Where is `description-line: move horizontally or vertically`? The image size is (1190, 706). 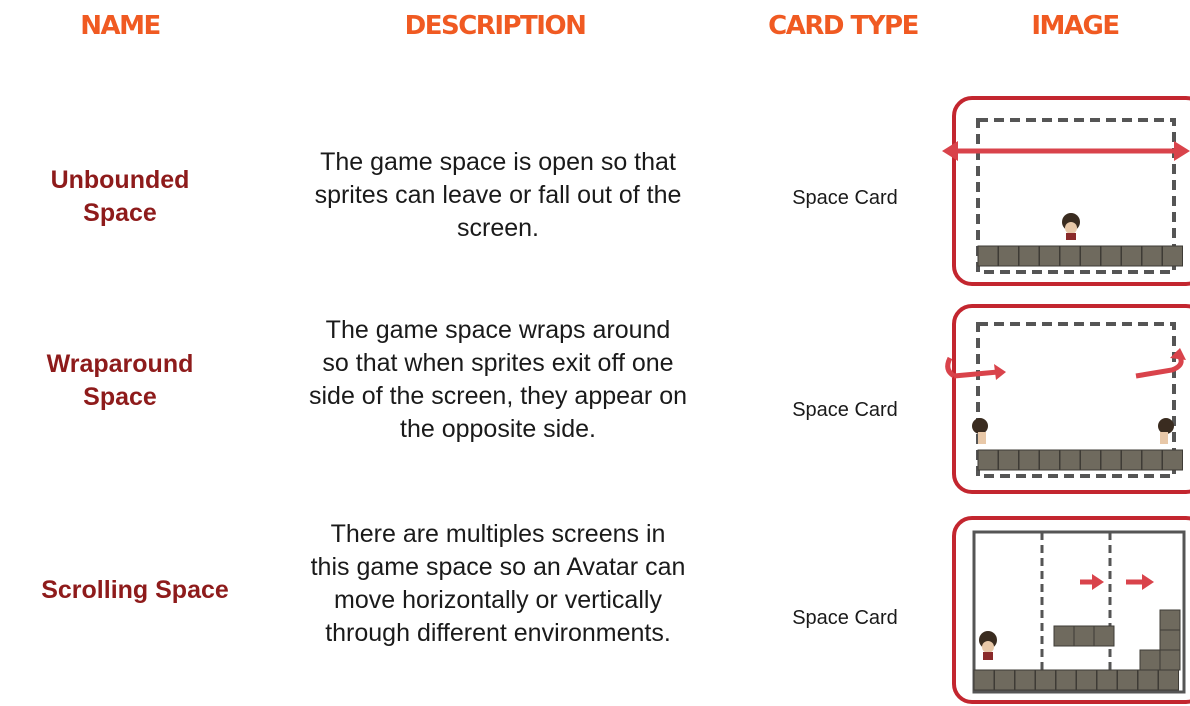
description-line: move horizontally or vertically is located at coordinates (498, 600).